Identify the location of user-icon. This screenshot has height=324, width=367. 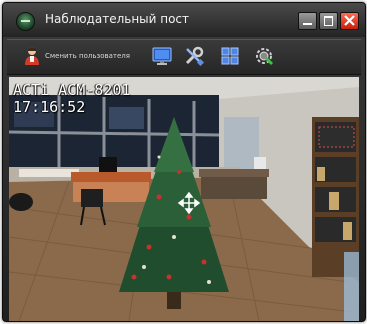
(32, 56).